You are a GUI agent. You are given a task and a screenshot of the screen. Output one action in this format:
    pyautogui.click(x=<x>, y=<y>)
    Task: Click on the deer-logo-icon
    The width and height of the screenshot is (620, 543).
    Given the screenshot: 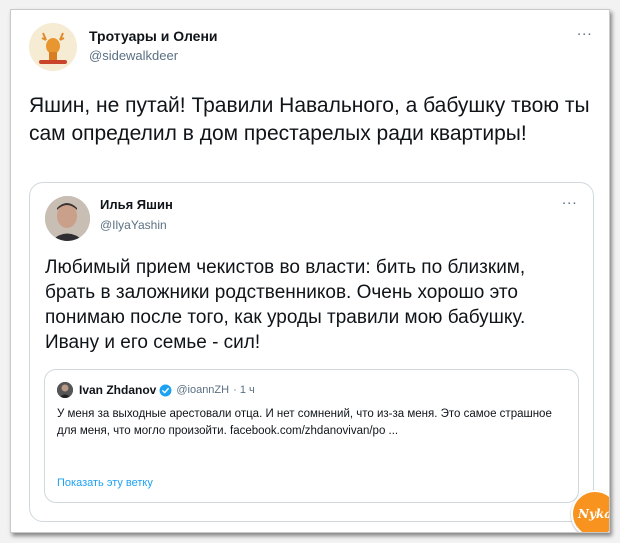 What is the action you would take?
    pyautogui.click(x=53, y=47)
    